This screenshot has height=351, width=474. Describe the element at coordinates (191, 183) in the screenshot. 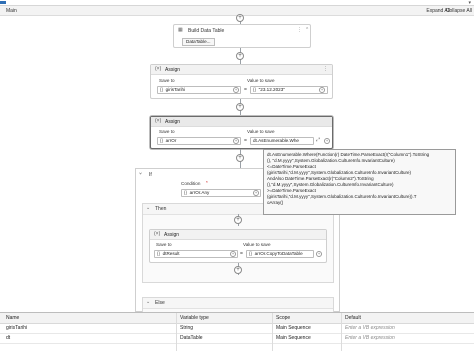

I see `condition-label: Condition` at that location.